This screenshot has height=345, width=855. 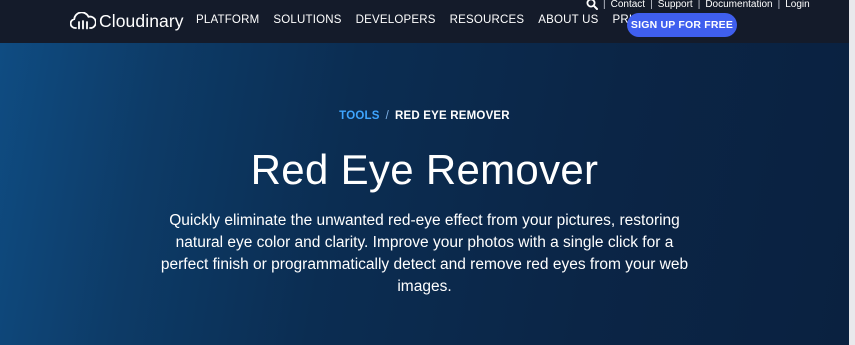 I want to click on utility-documentation-link: Documentation, so click(x=738, y=5).